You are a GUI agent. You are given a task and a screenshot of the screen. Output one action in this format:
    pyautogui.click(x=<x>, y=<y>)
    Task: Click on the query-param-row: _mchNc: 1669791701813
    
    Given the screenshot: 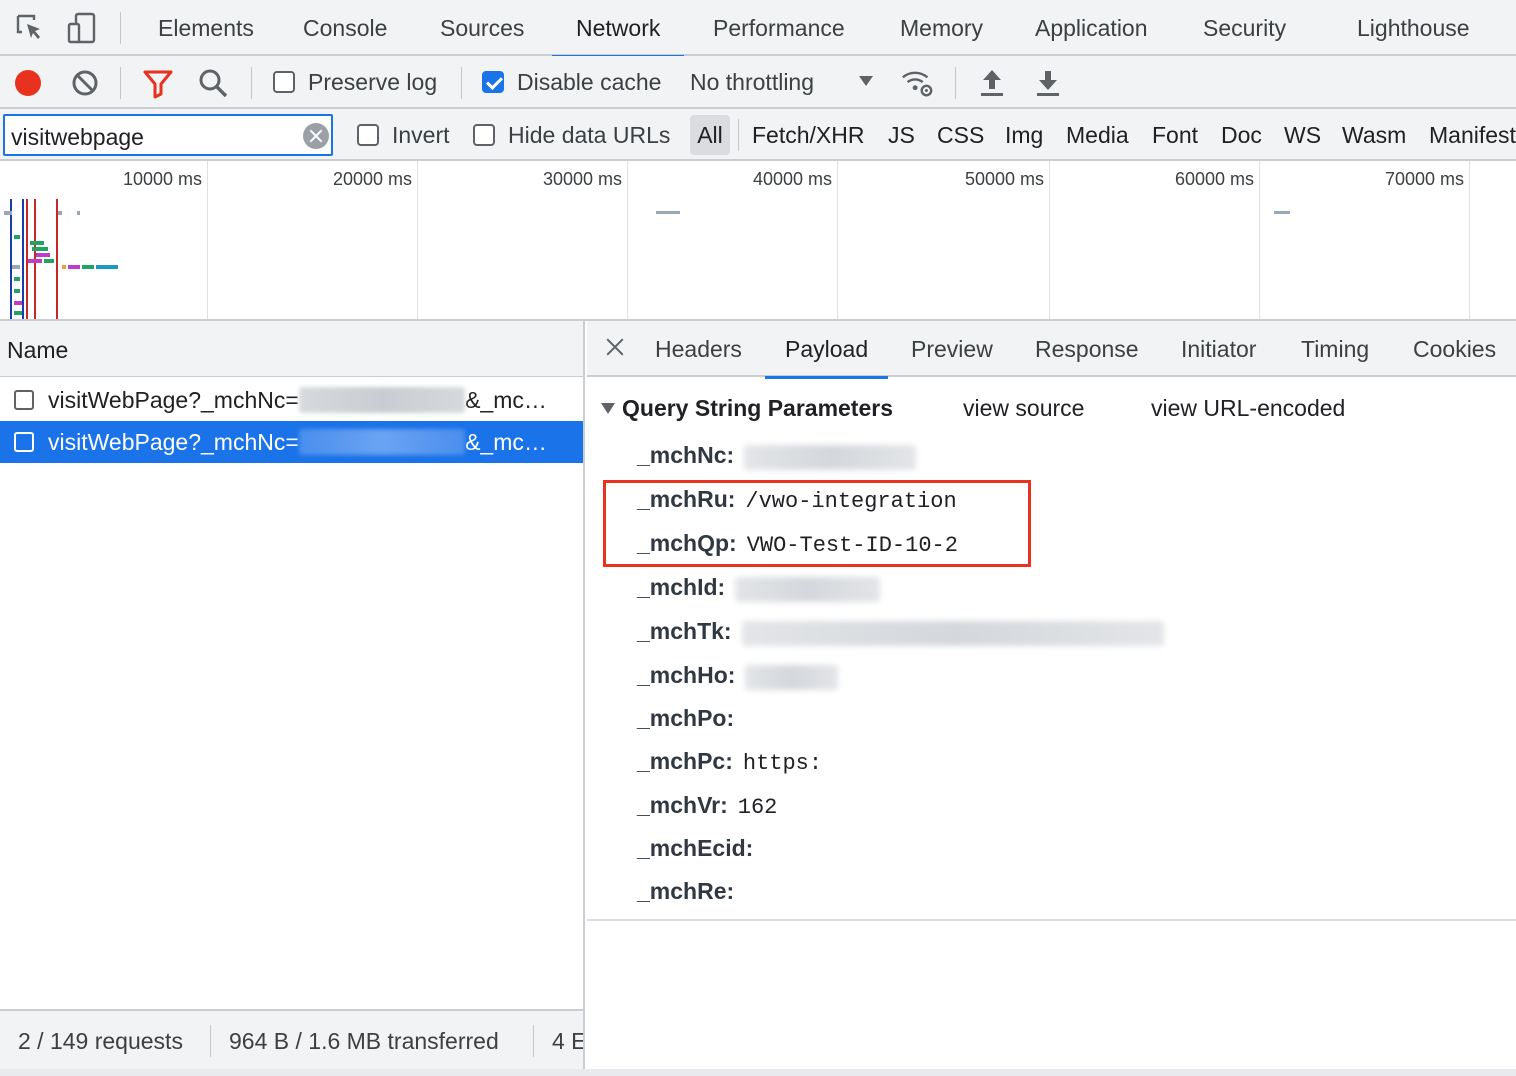 What is the action you would take?
    pyautogui.click(x=776, y=455)
    